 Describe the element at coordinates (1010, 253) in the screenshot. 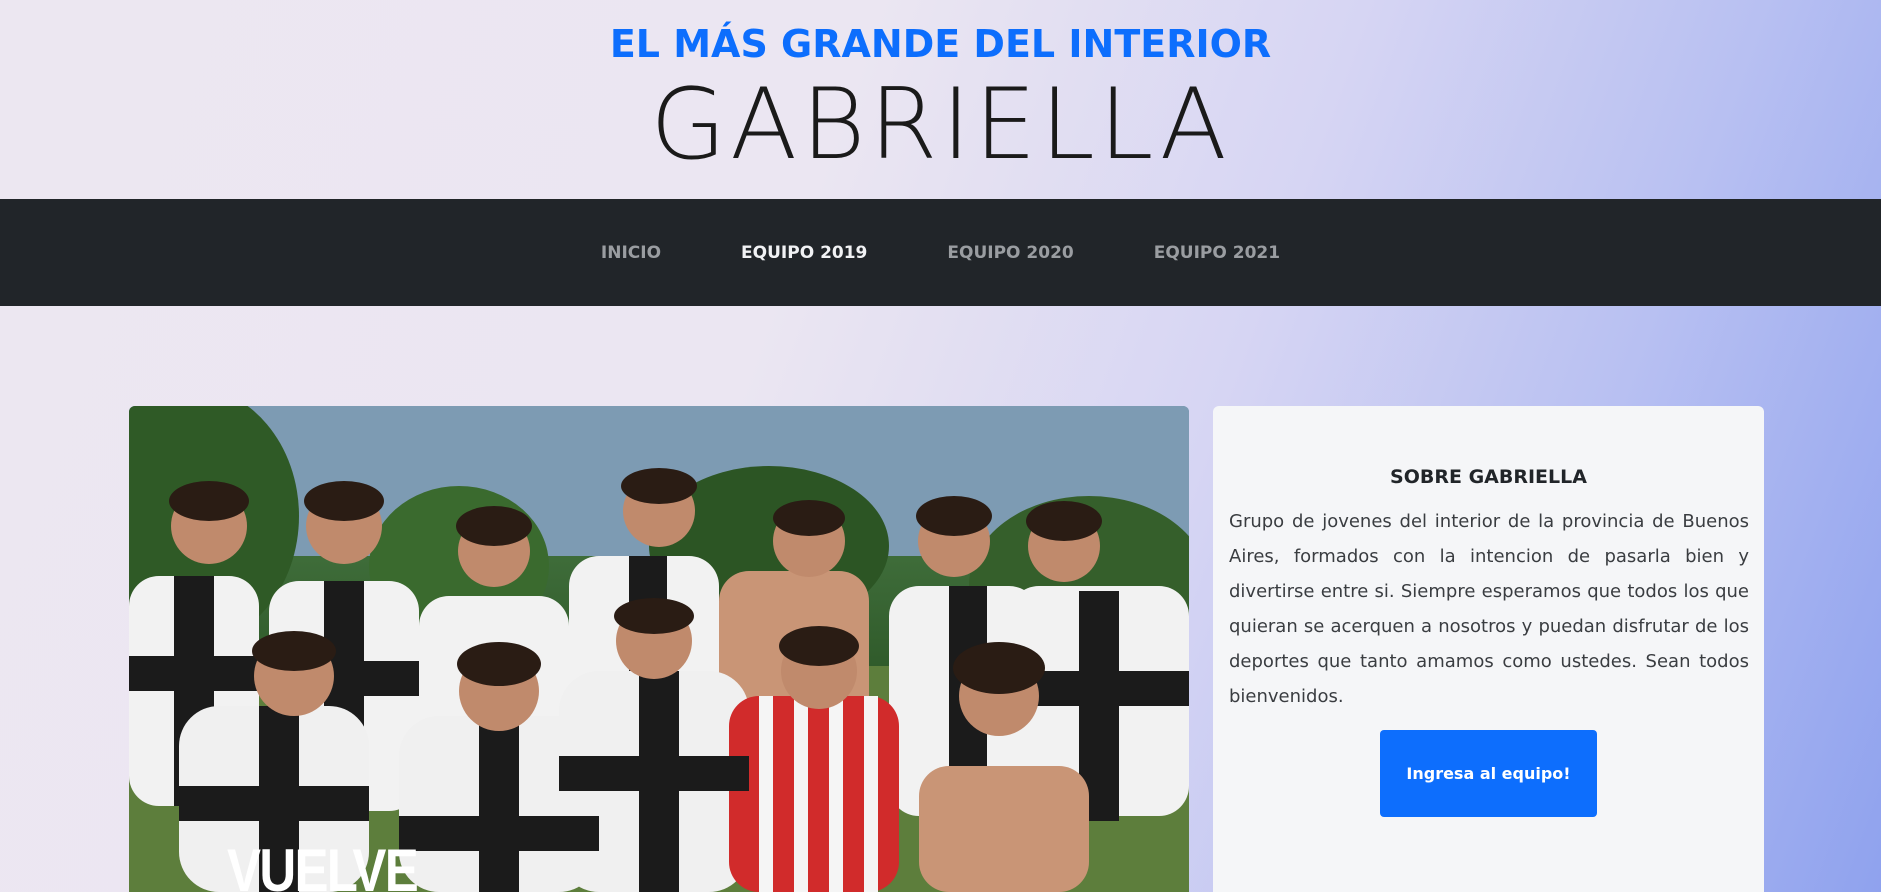

I see `nav-item-equipo-2020: EQUIPO 2020` at that location.